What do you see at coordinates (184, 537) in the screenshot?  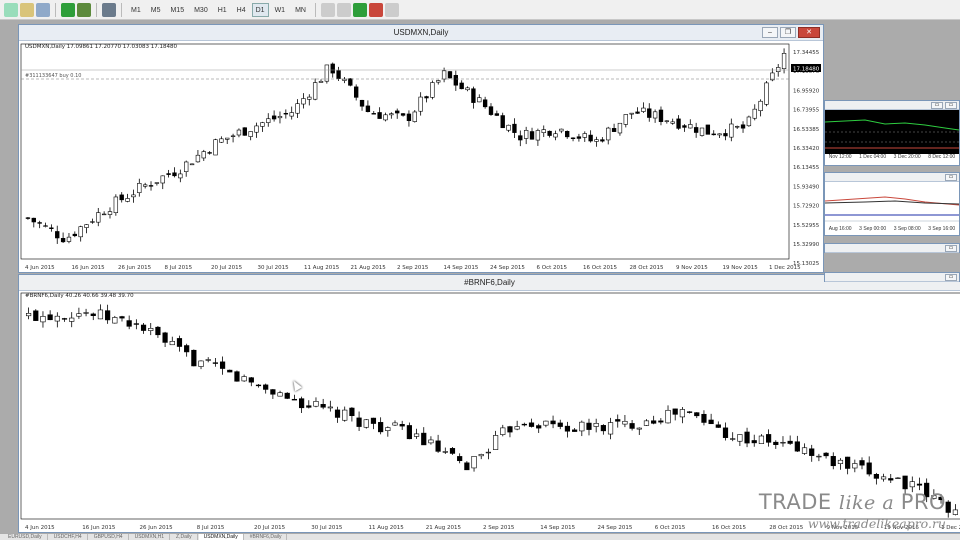 I see `chart-tab: Z,Daily` at bounding box center [184, 537].